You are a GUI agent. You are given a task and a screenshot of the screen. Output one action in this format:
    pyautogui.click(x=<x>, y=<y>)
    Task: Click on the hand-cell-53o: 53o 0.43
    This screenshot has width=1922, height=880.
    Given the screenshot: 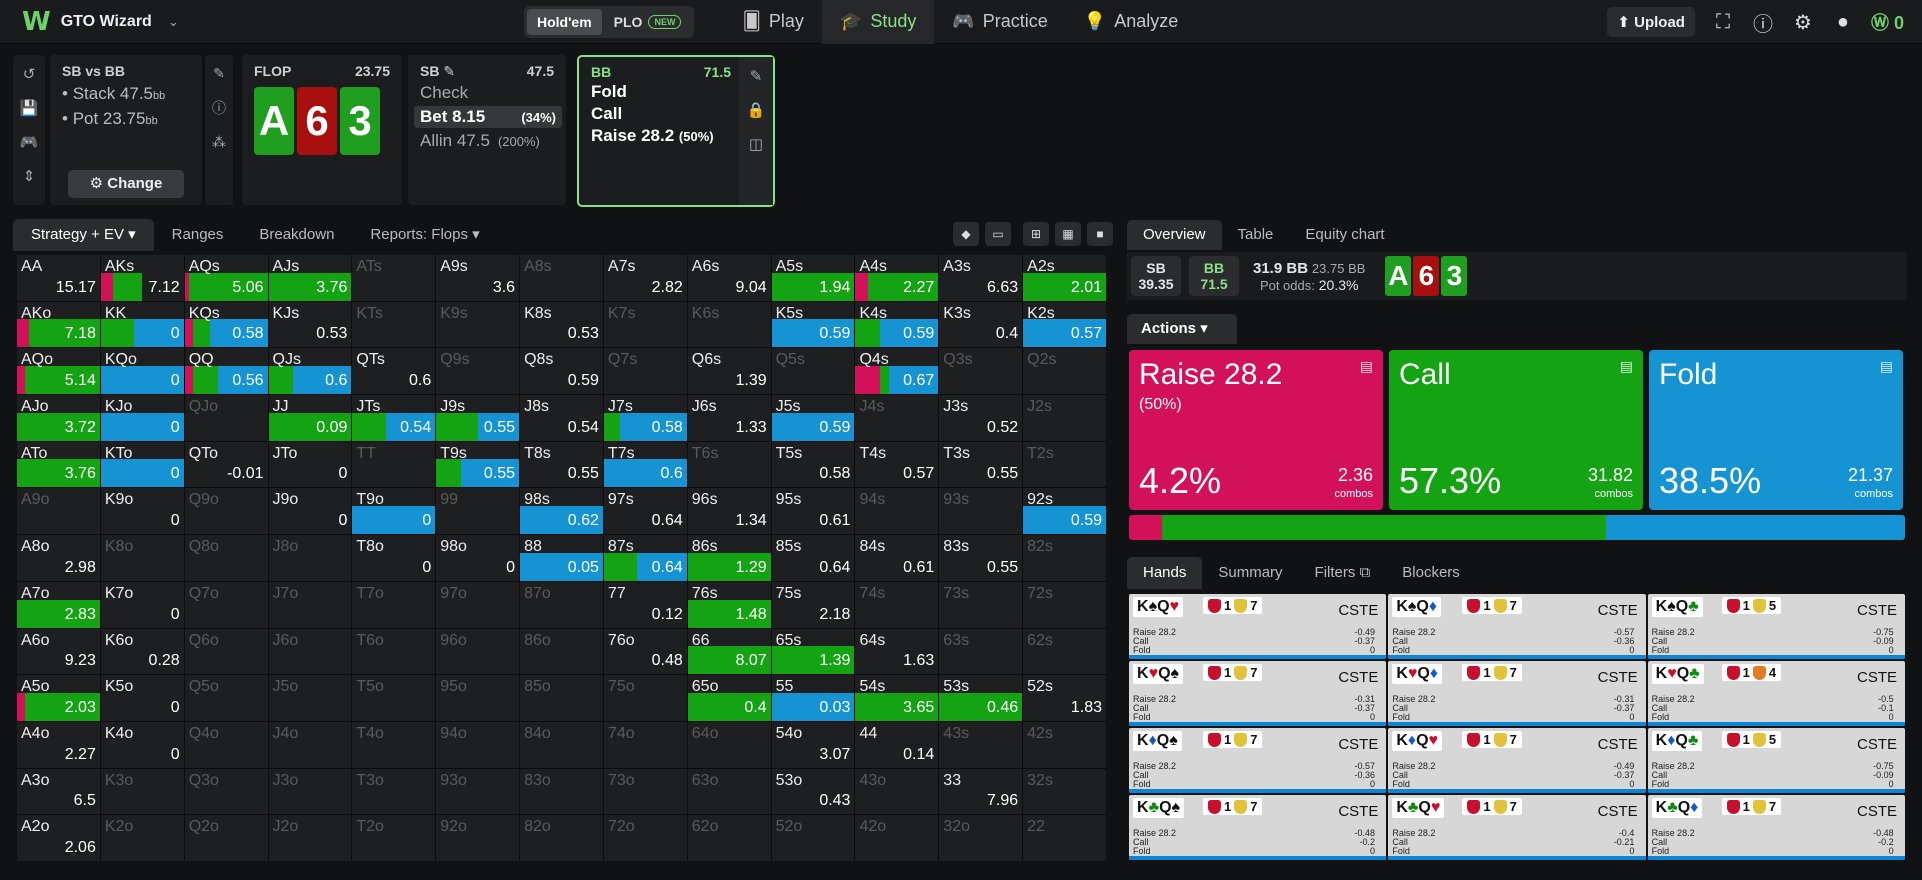 What is the action you would take?
    pyautogui.click(x=813, y=791)
    